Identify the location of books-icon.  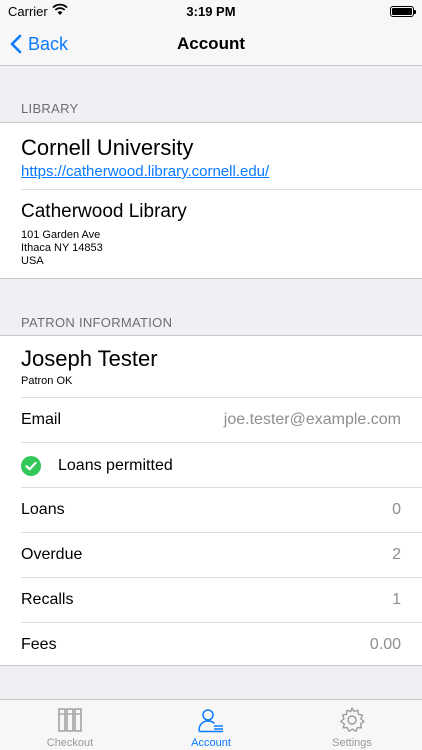
(70, 720).